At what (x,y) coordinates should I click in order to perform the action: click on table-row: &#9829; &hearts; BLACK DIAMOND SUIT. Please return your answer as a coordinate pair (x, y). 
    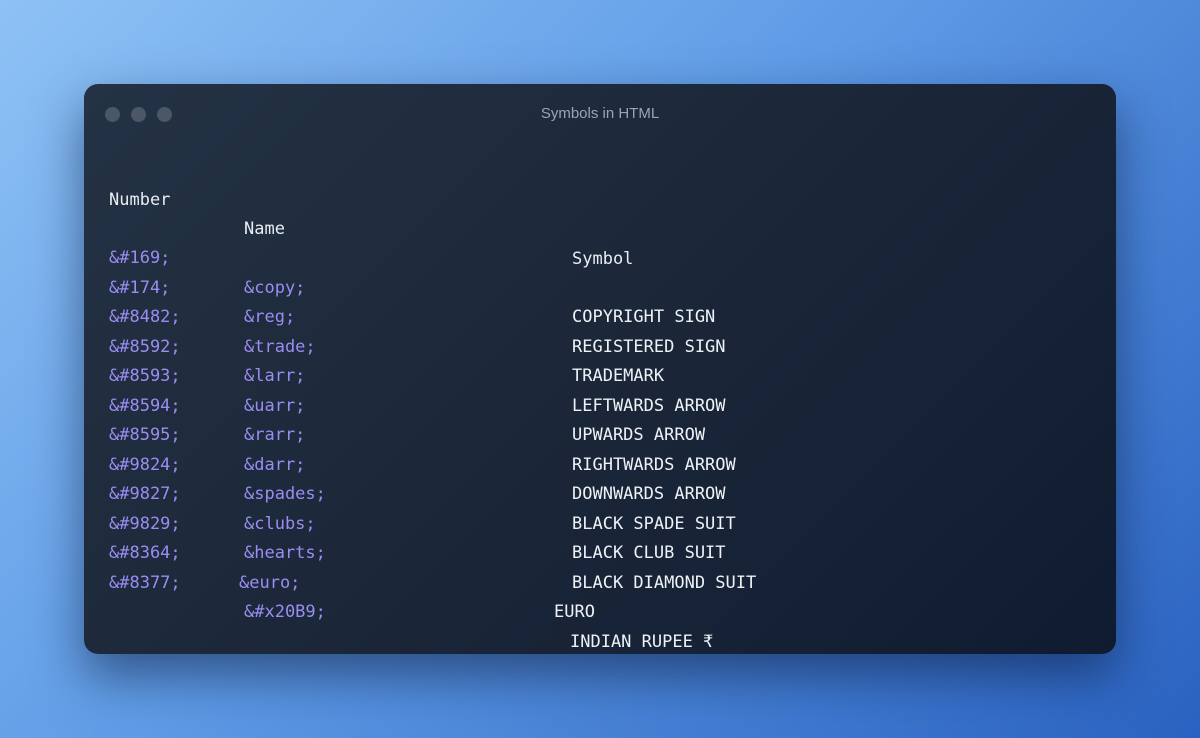
    Looking at the image, I should click on (599, 536).